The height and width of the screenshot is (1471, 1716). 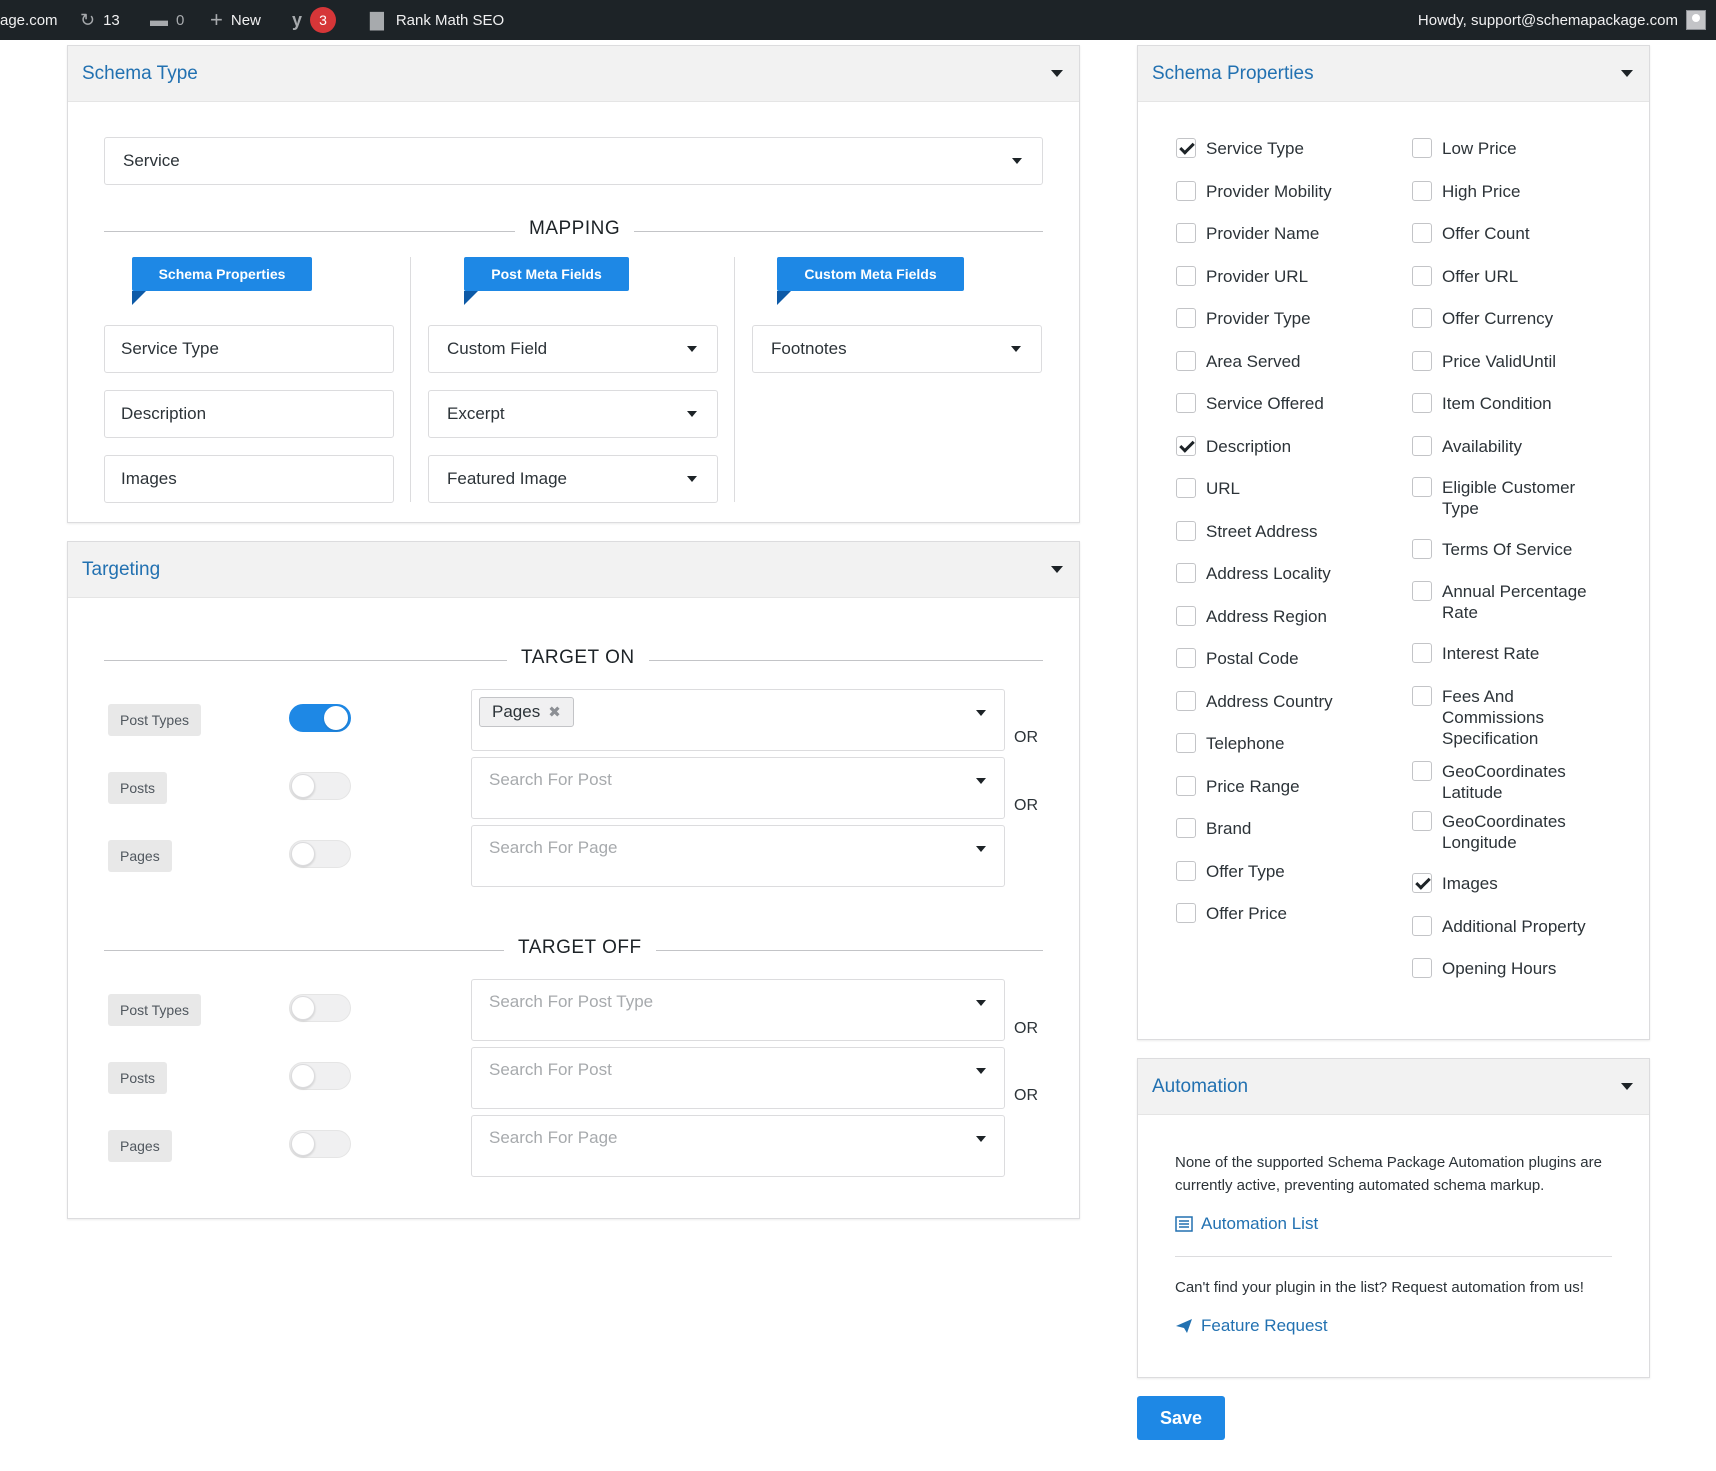 What do you see at coordinates (738, 720) in the screenshot?
I see `target-on-post-types-select: Pages ✖` at bounding box center [738, 720].